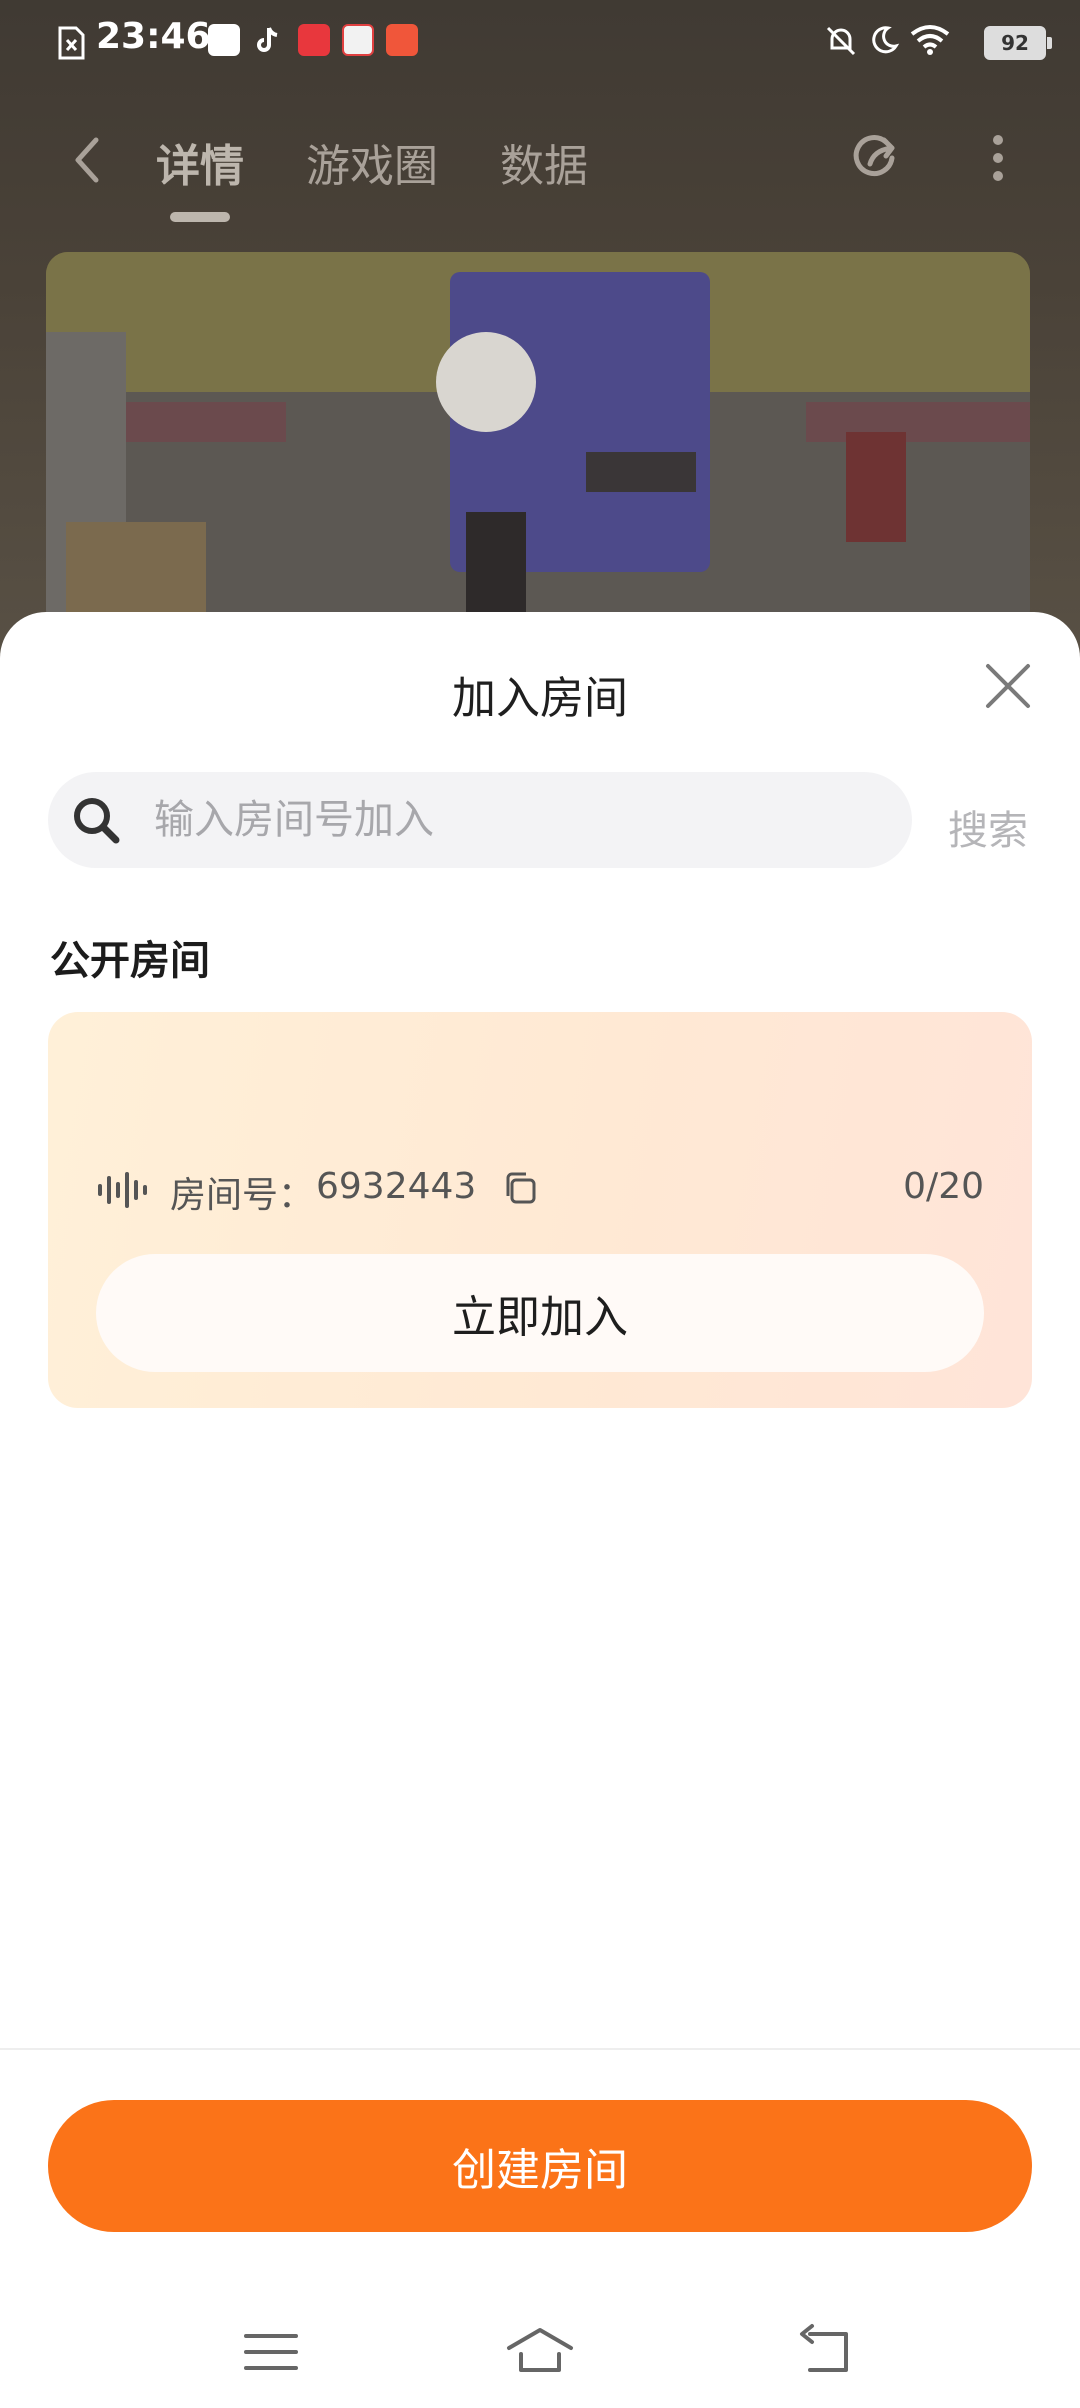 The height and width of the screenshot is (2408, 1080). What do you see at coordinates (988, 827) in the screenshot?
I see `search-button: 搜索` at bounding box center [988, 827].